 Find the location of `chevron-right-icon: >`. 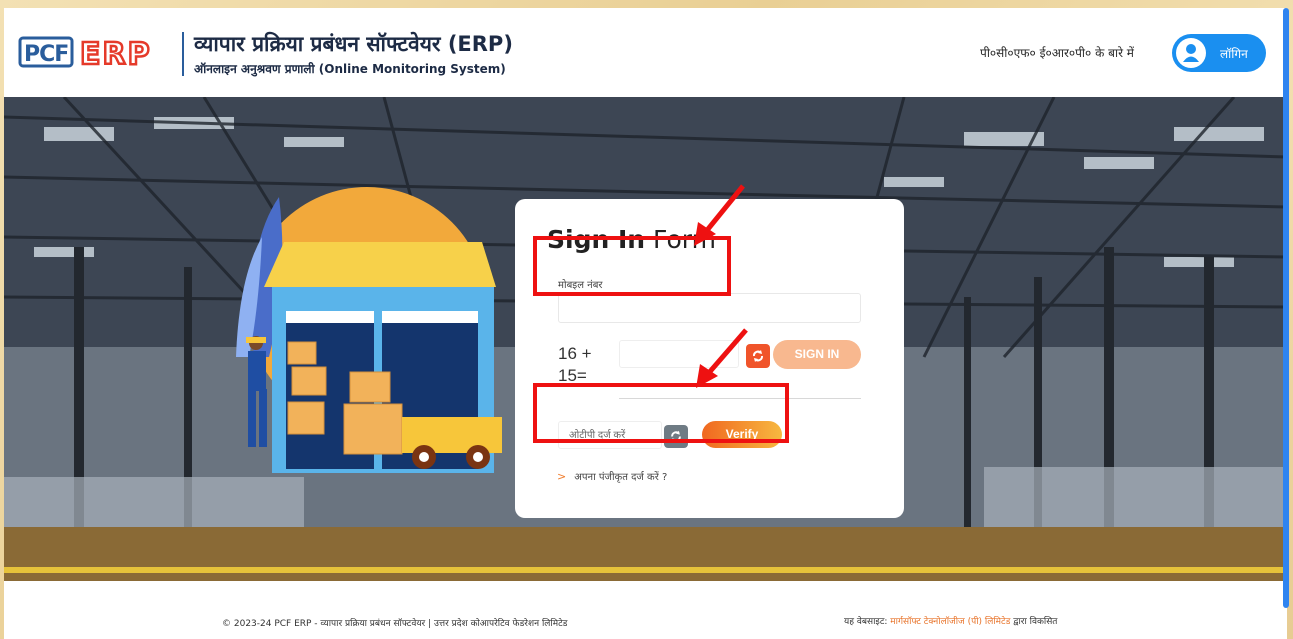

chevron-right-icon: > is located at coordinates (562, 476).